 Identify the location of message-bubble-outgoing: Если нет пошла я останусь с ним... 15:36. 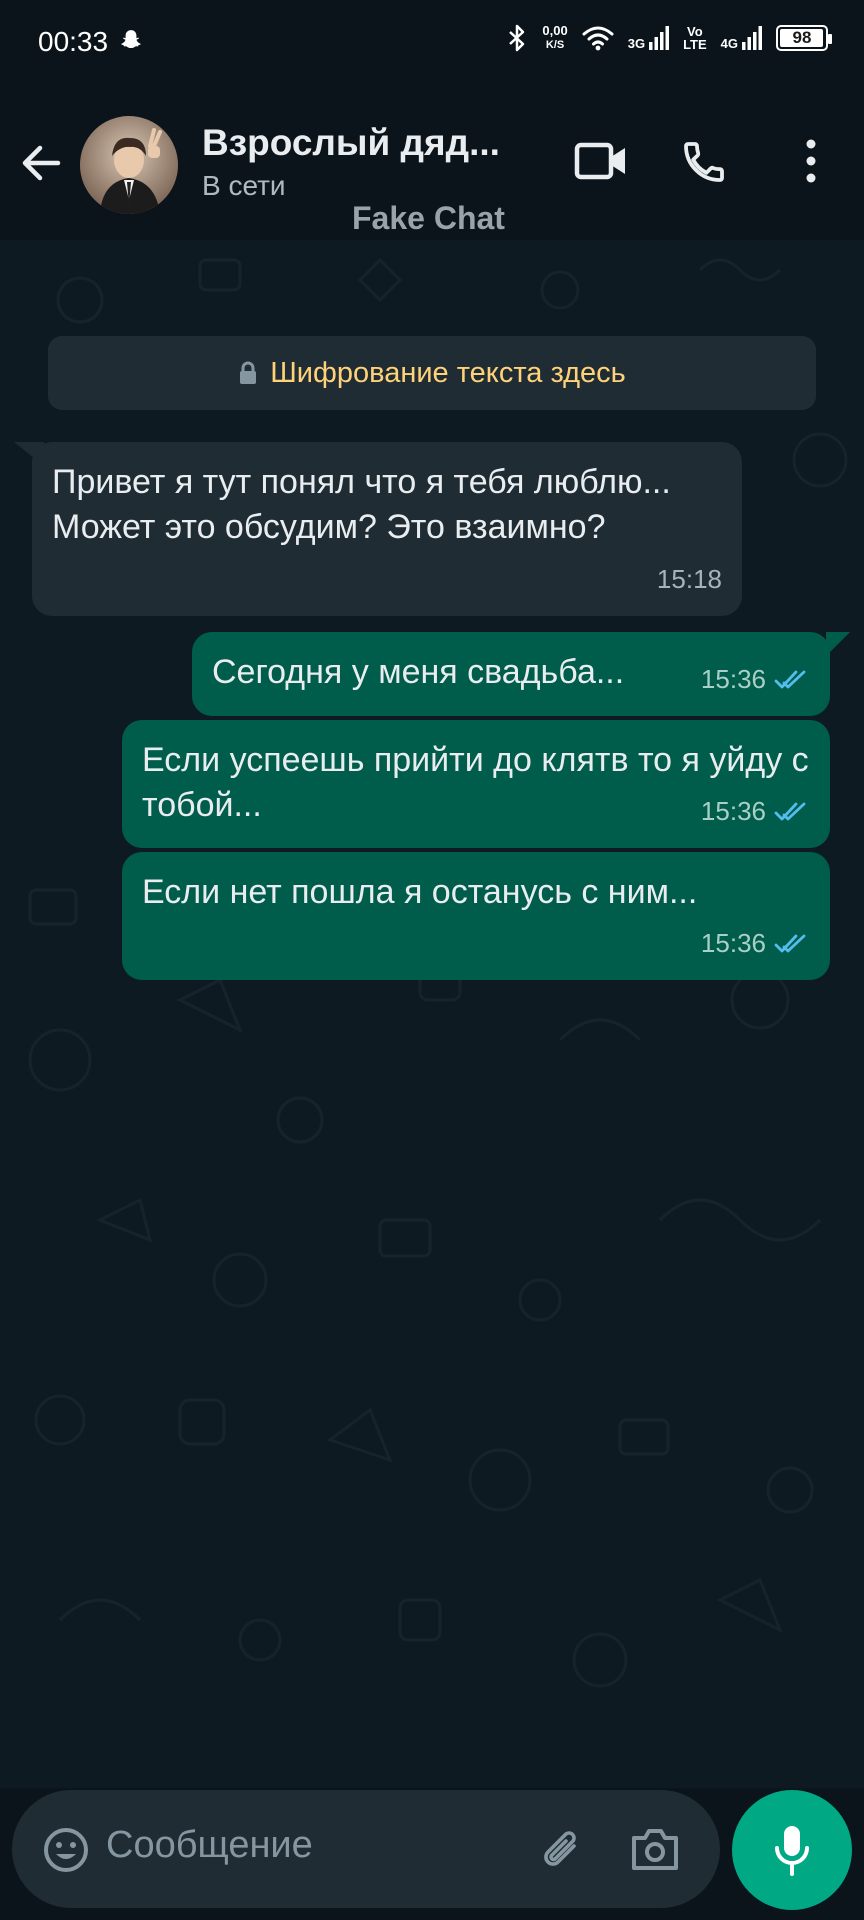
(476, 916).